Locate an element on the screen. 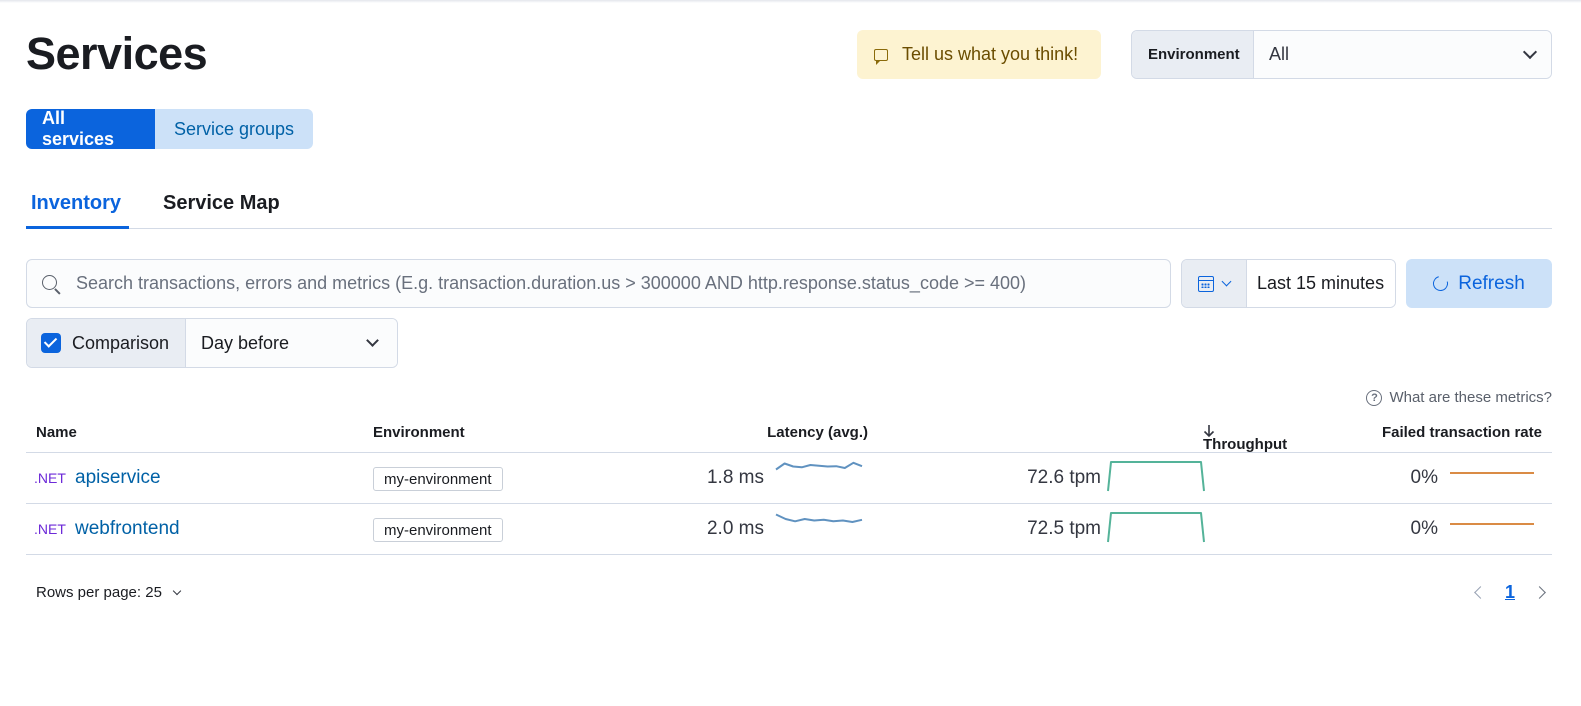 Image resolution: width=1581 pixels, height=706 pixels. chat-bubble-icon is located at coordinates (881, 56).